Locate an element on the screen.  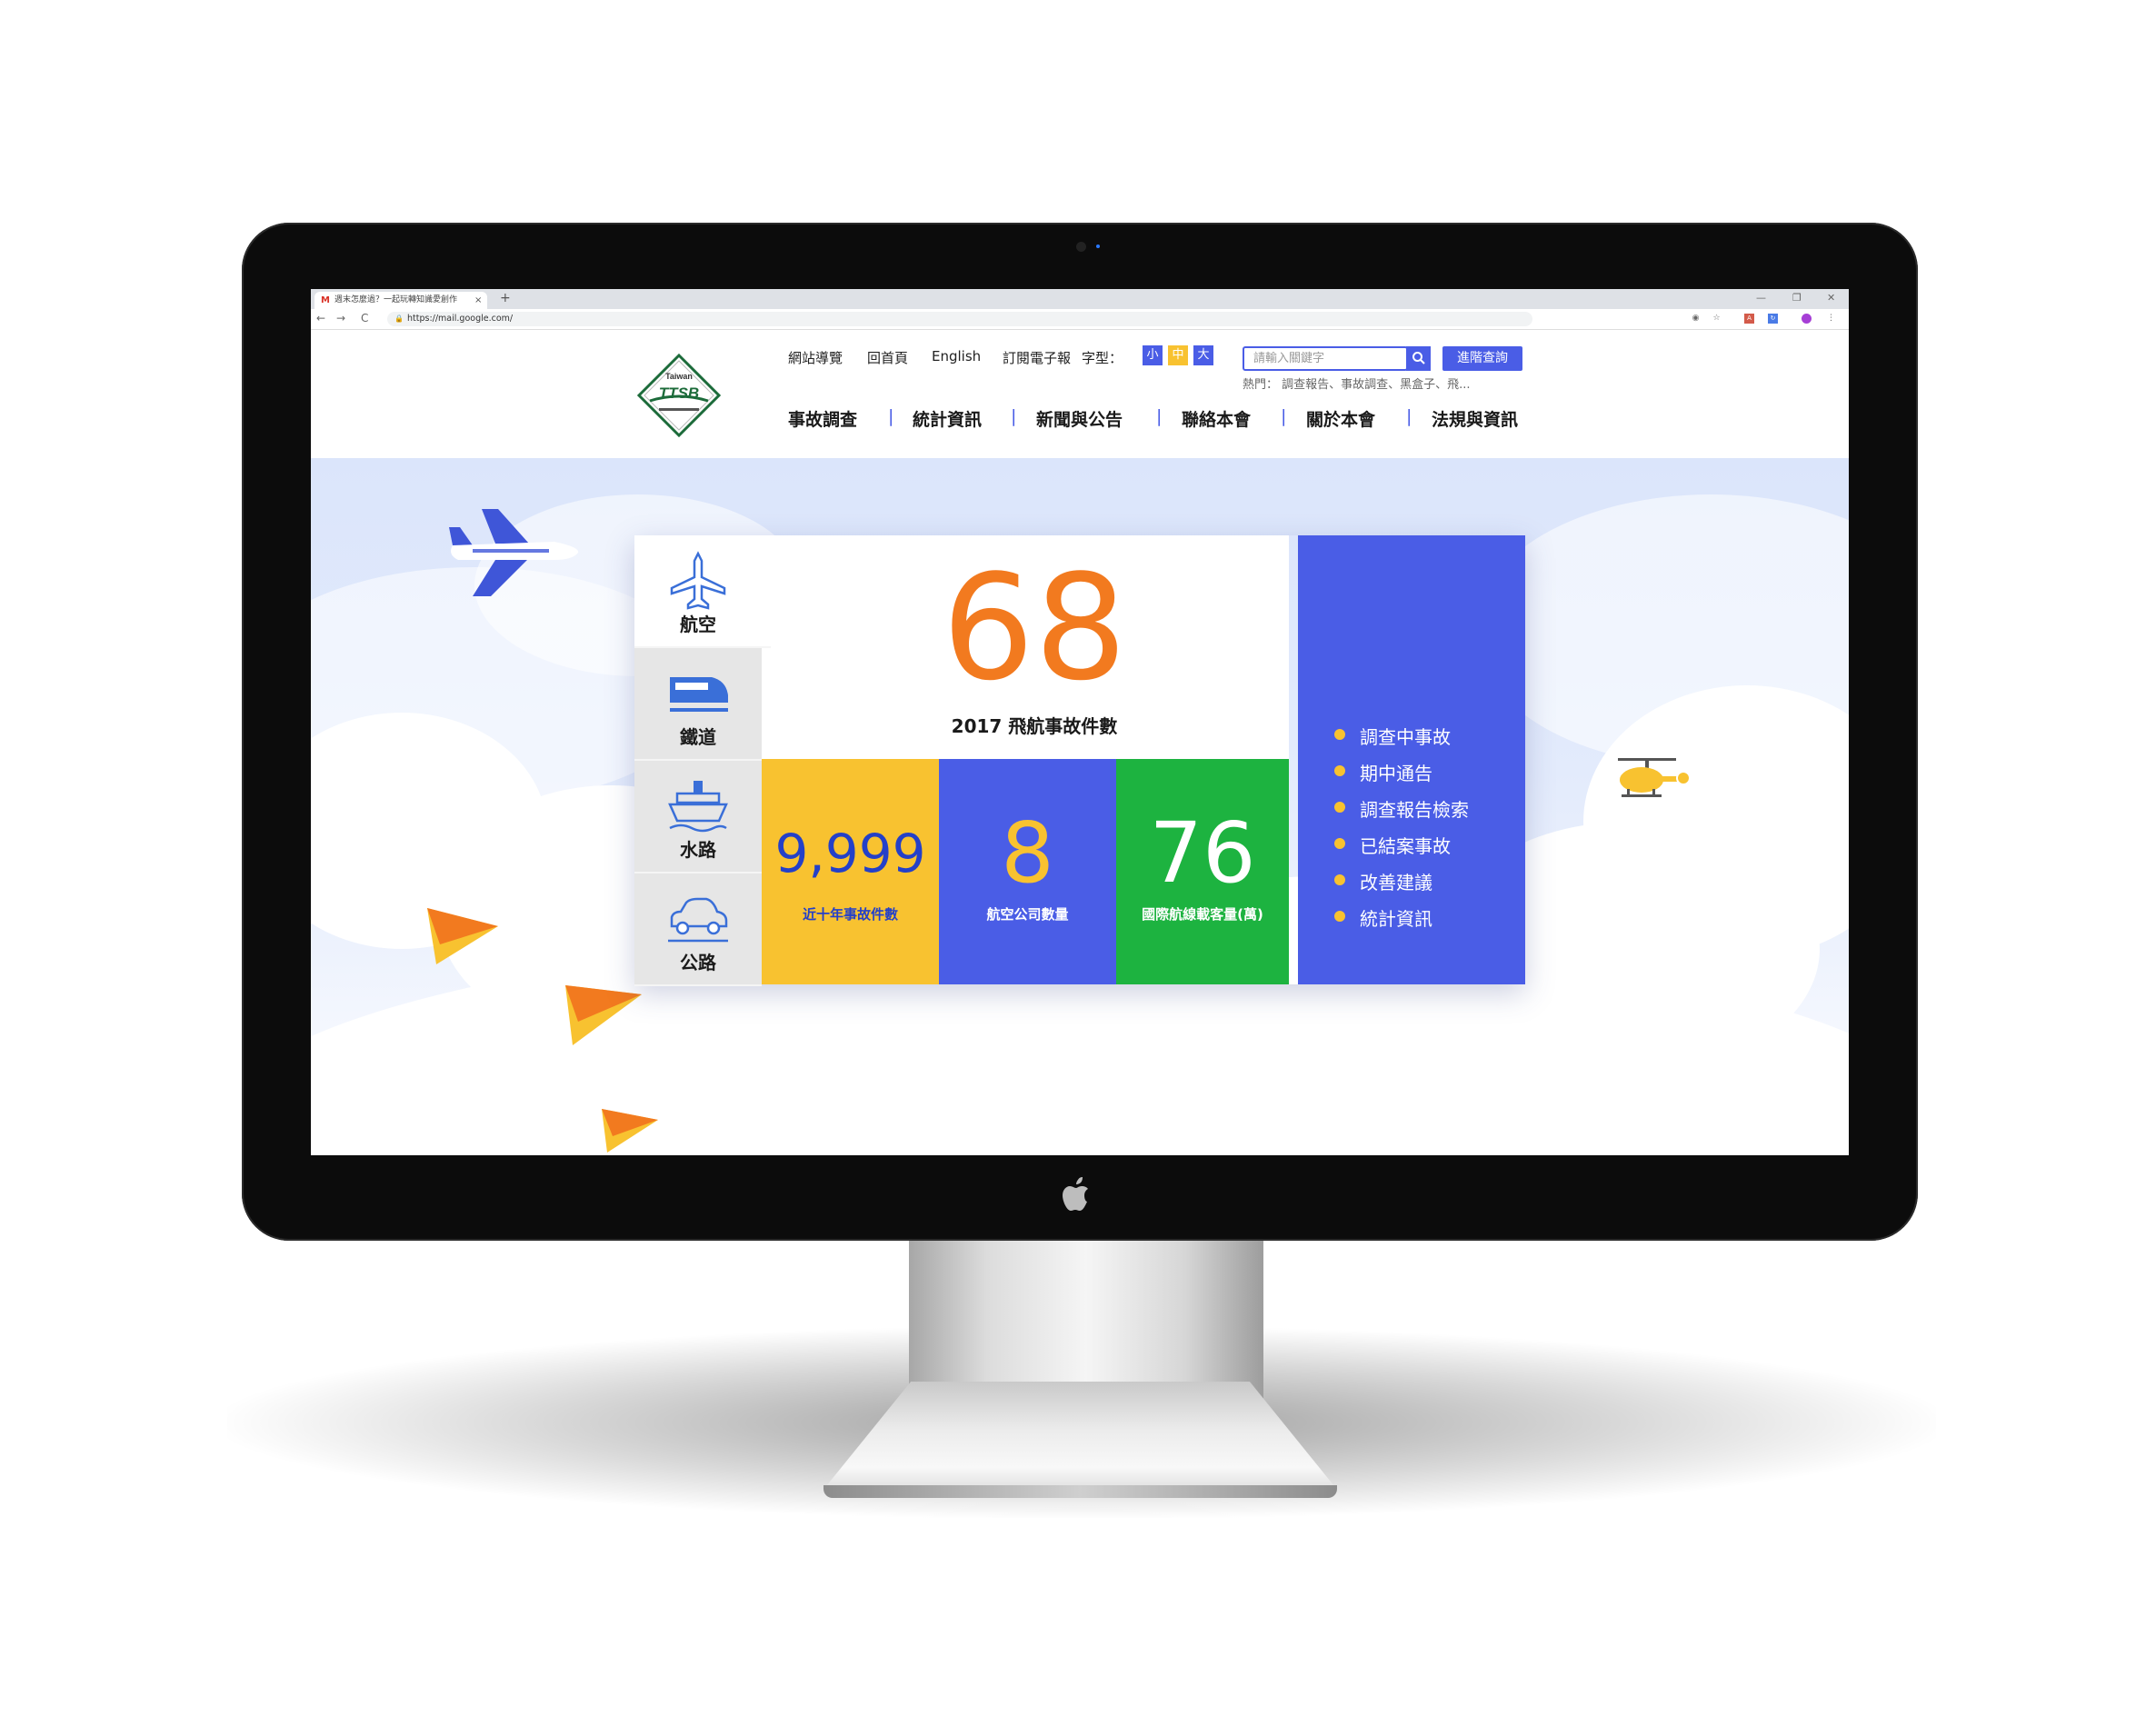
link-label: 已結案事故 is located at coordinates (1405, 846).